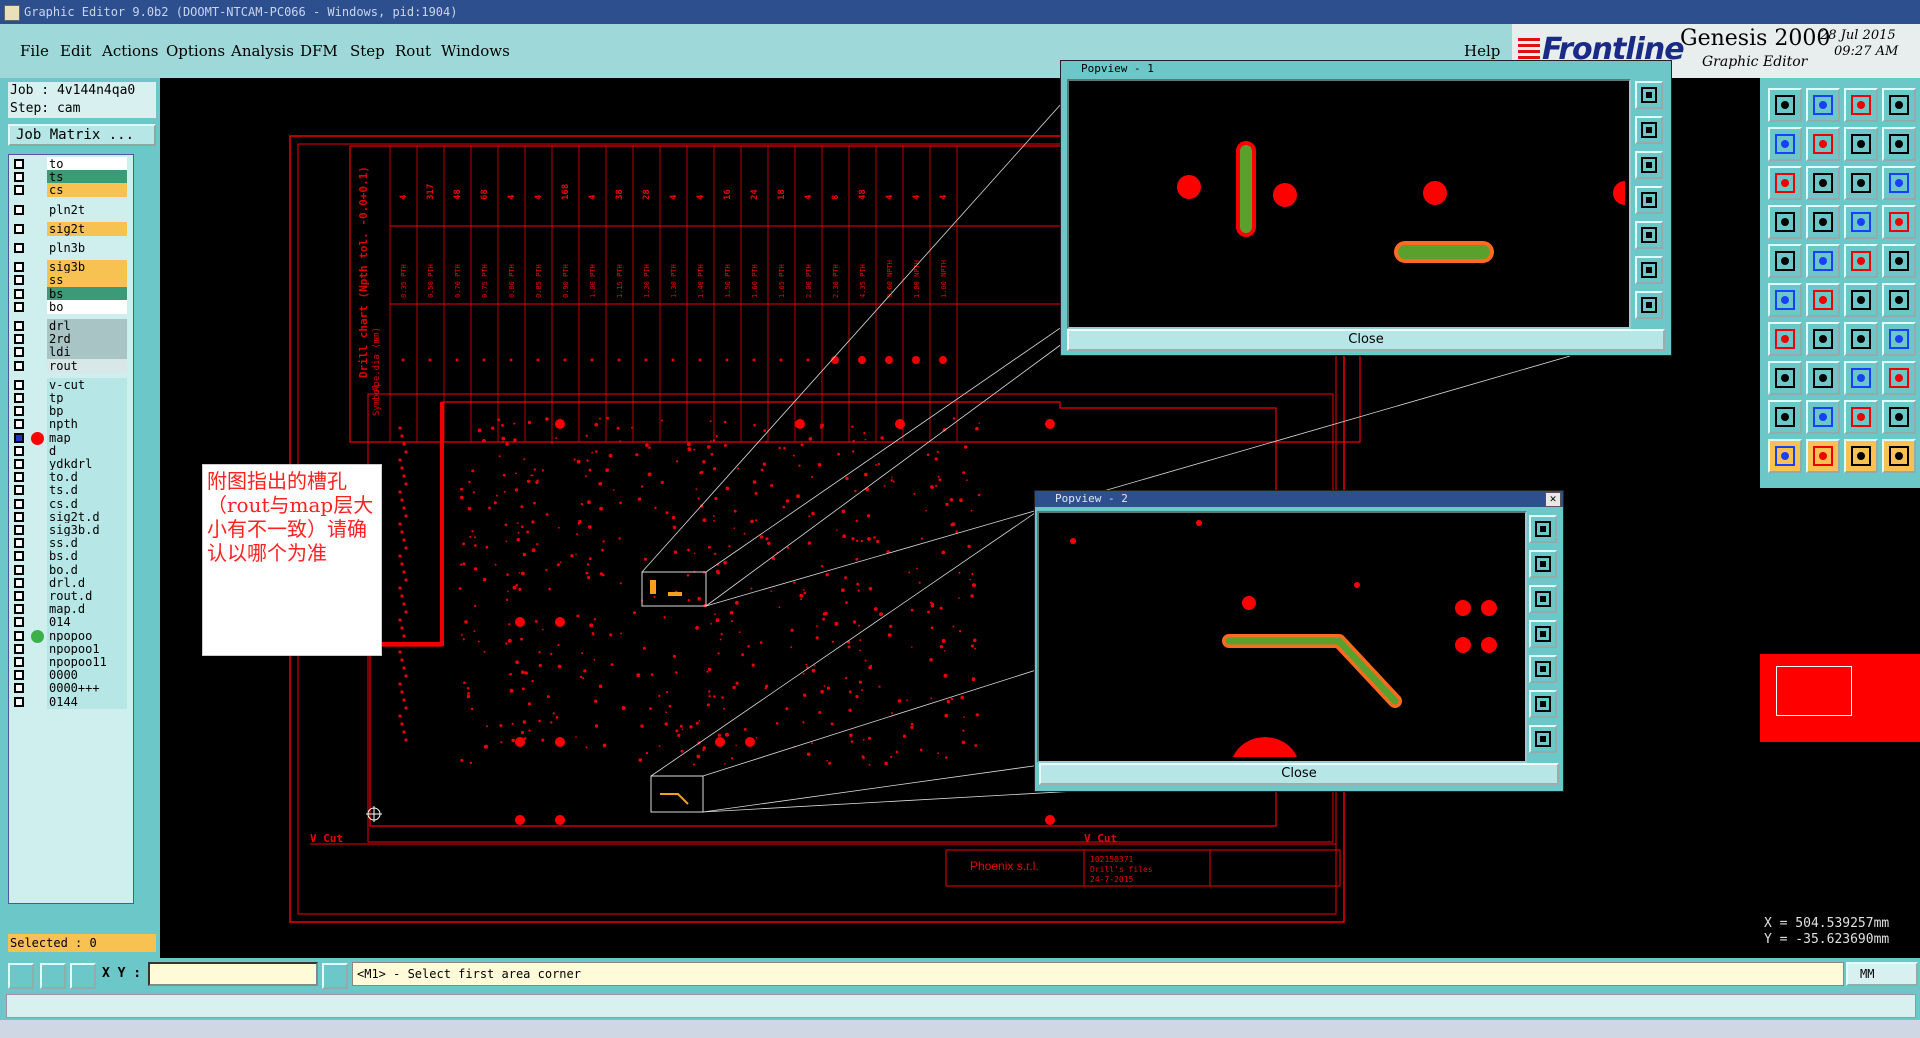  Describe the element at coordinates (1861, 222) in the screenshot. I see `net-select-icon` at that location.